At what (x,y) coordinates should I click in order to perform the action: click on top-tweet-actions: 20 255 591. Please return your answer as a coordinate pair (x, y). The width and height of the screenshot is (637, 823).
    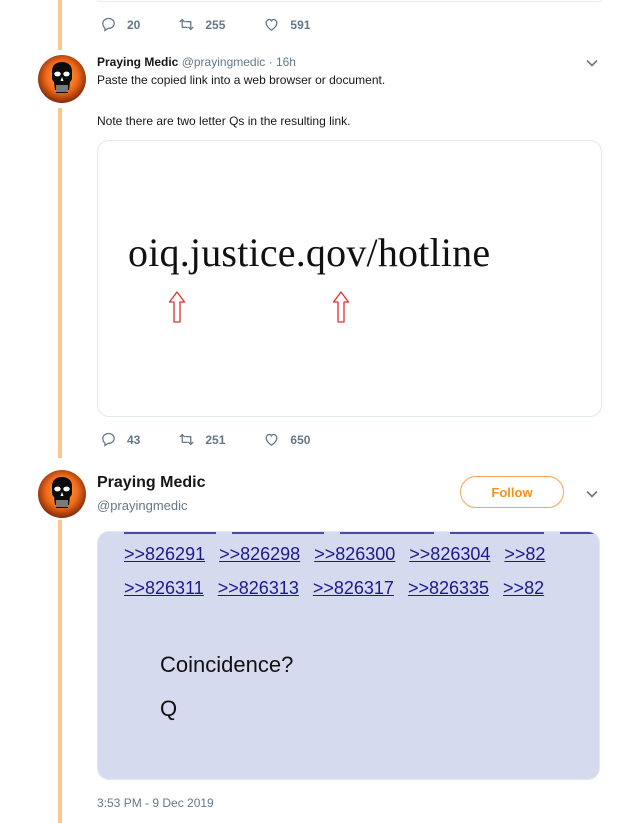
    Looking at the image, I should click on (224, 24).